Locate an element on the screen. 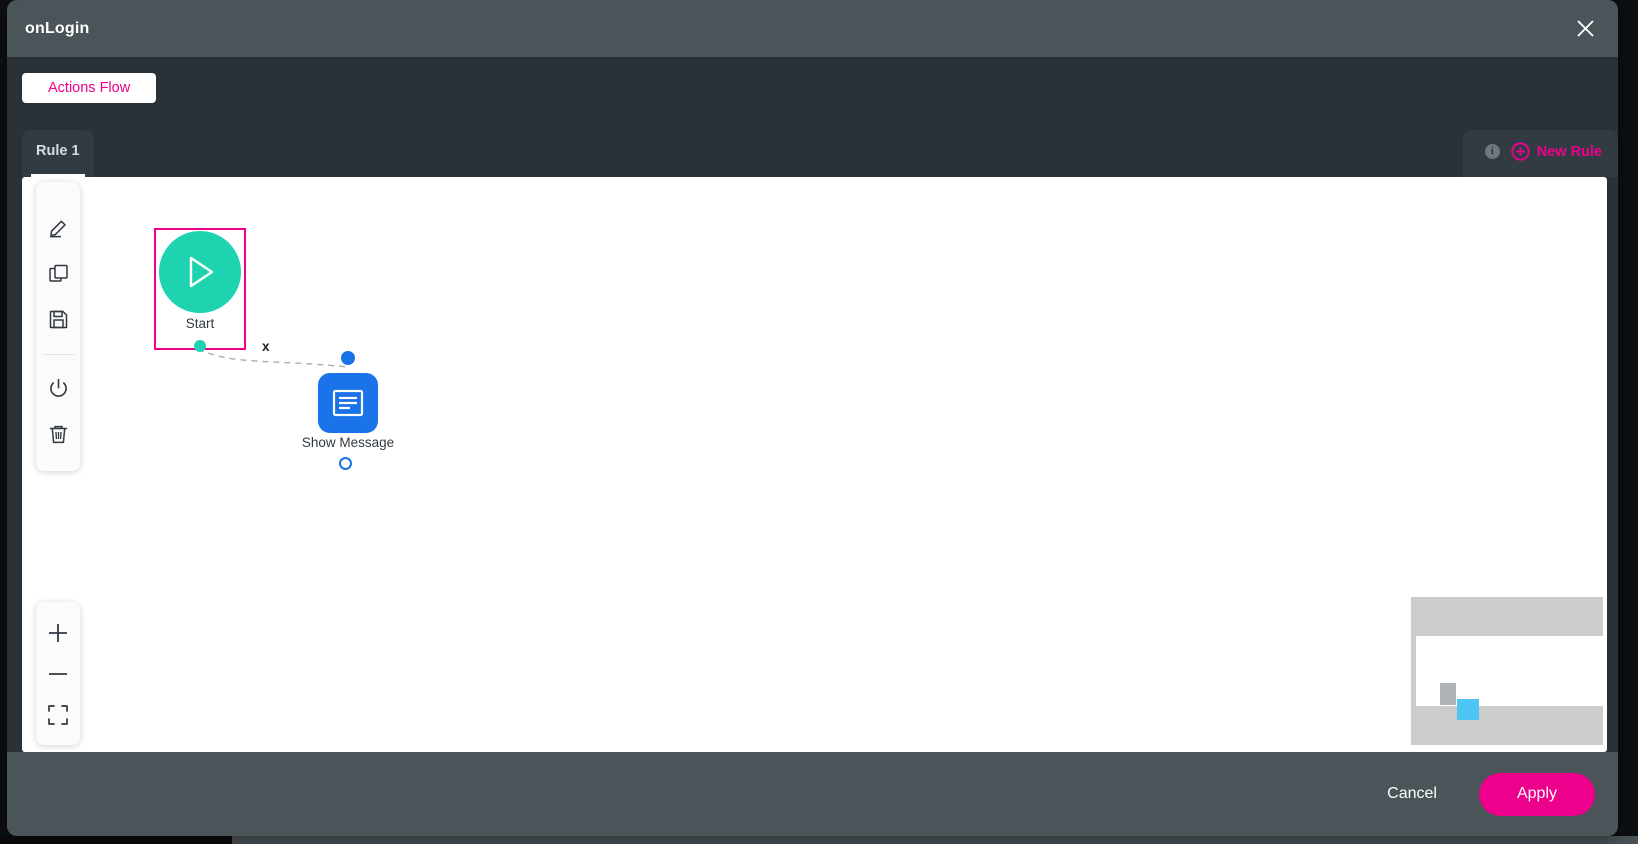 This screenshot has height=844, width=1638. pencil-icon is located at coordinates (58, 227).